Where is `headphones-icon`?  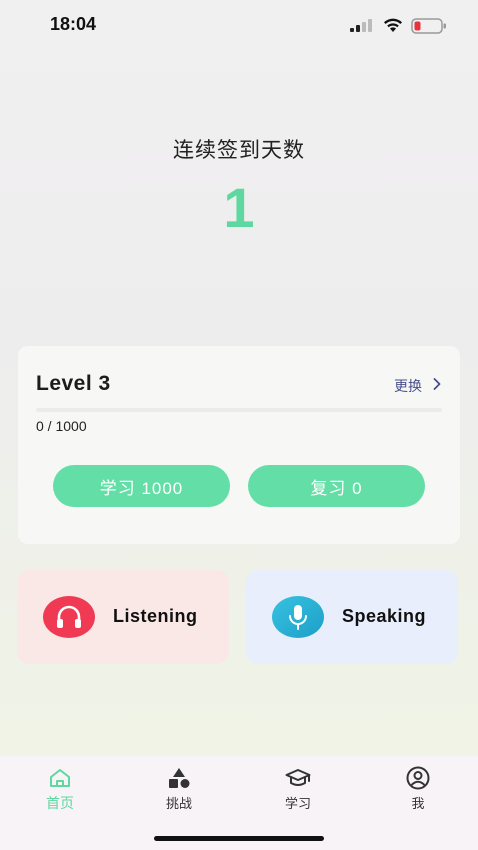 headphones-icon is located at coordinates (69, 617).